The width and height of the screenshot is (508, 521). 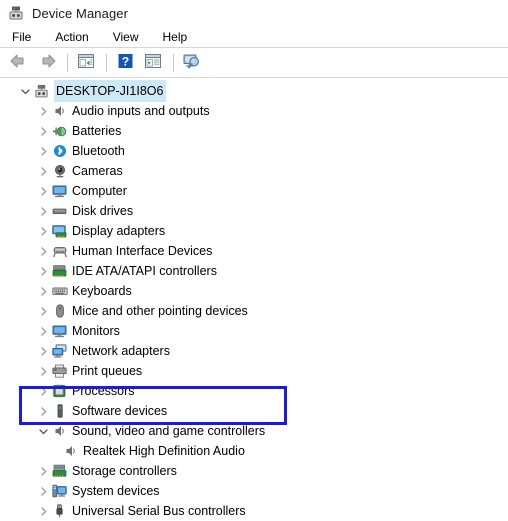 I want to click on toolbar: ?, so click(x=254, y=62).